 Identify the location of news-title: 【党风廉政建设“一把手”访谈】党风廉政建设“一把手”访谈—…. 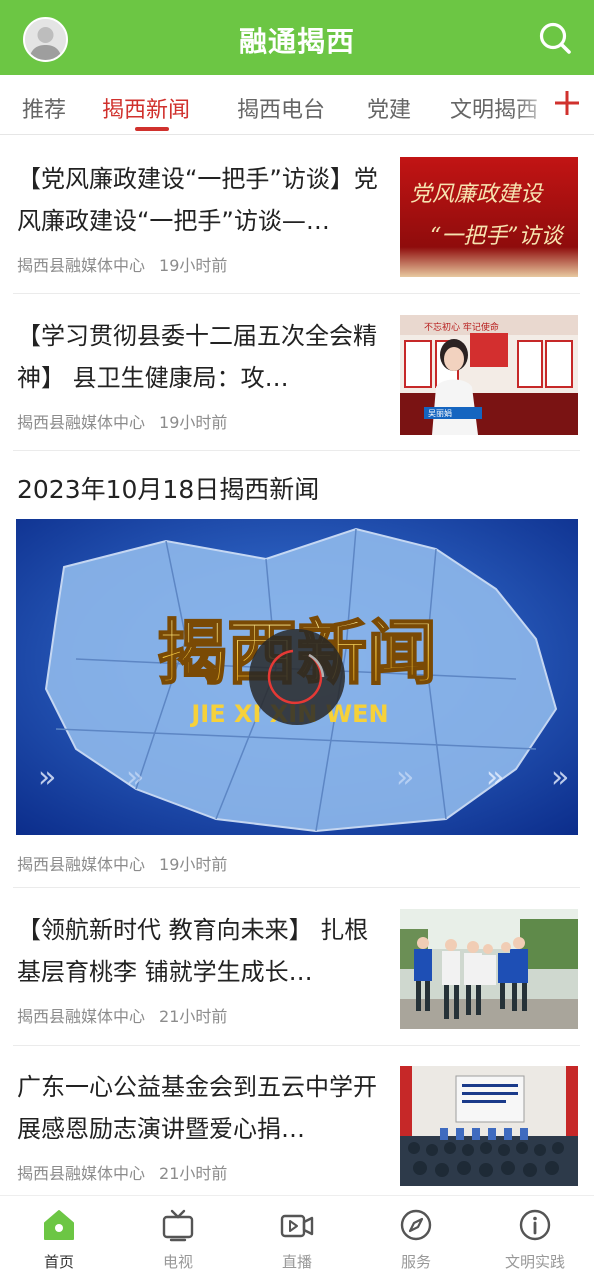
(197, 200).